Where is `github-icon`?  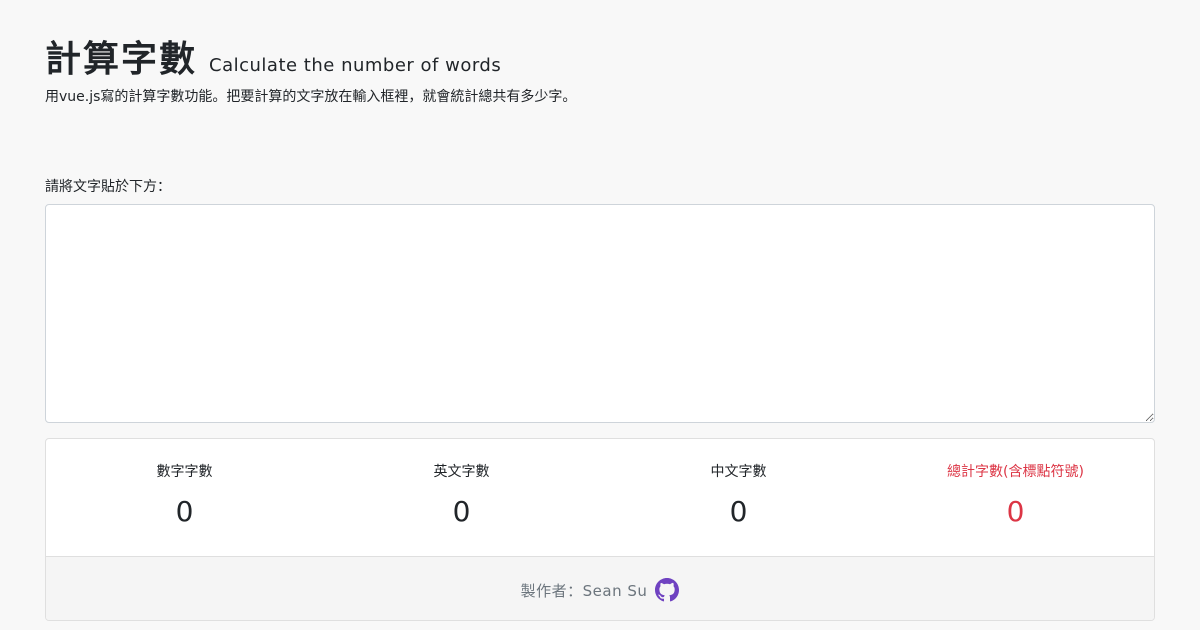
github-icon is located at coordinates (667, 590).